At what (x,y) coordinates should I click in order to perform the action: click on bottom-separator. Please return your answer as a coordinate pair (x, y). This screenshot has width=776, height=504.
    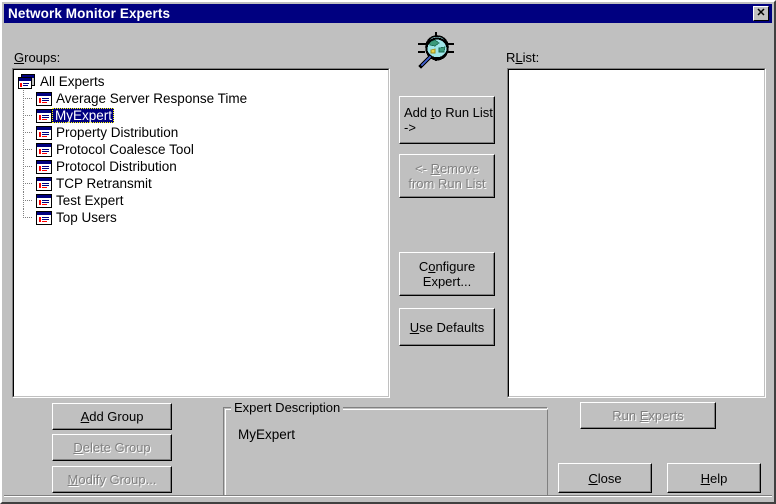
    Looking at the image, I should click on (388, 496).